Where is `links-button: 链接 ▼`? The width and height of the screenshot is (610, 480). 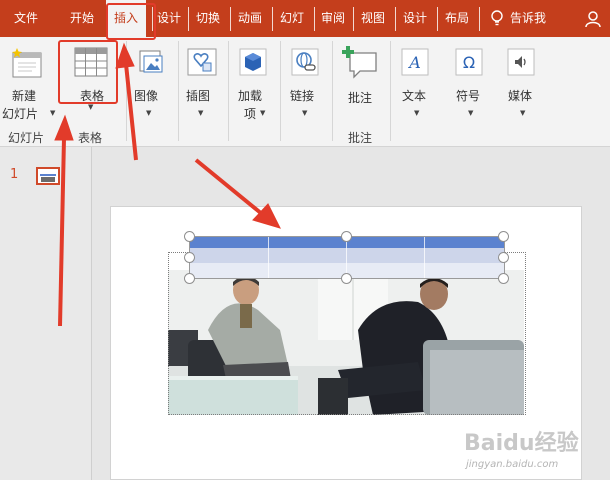
links-button: 链接 ▼ is located at coordinates (306, 82).